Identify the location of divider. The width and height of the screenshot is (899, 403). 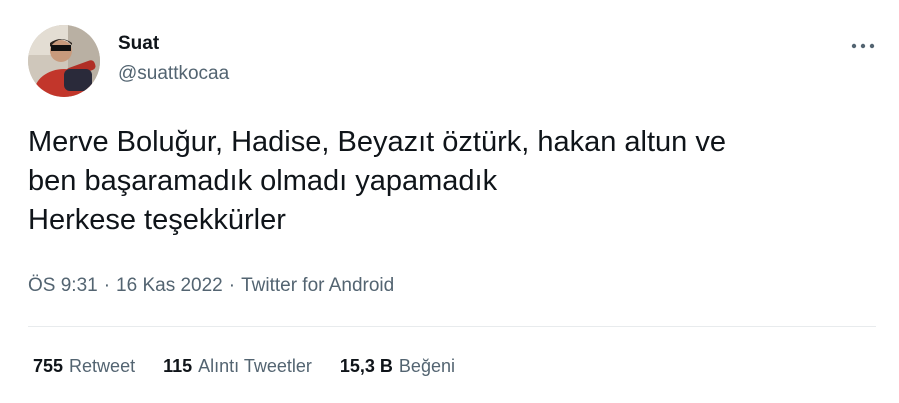
(452, 326).